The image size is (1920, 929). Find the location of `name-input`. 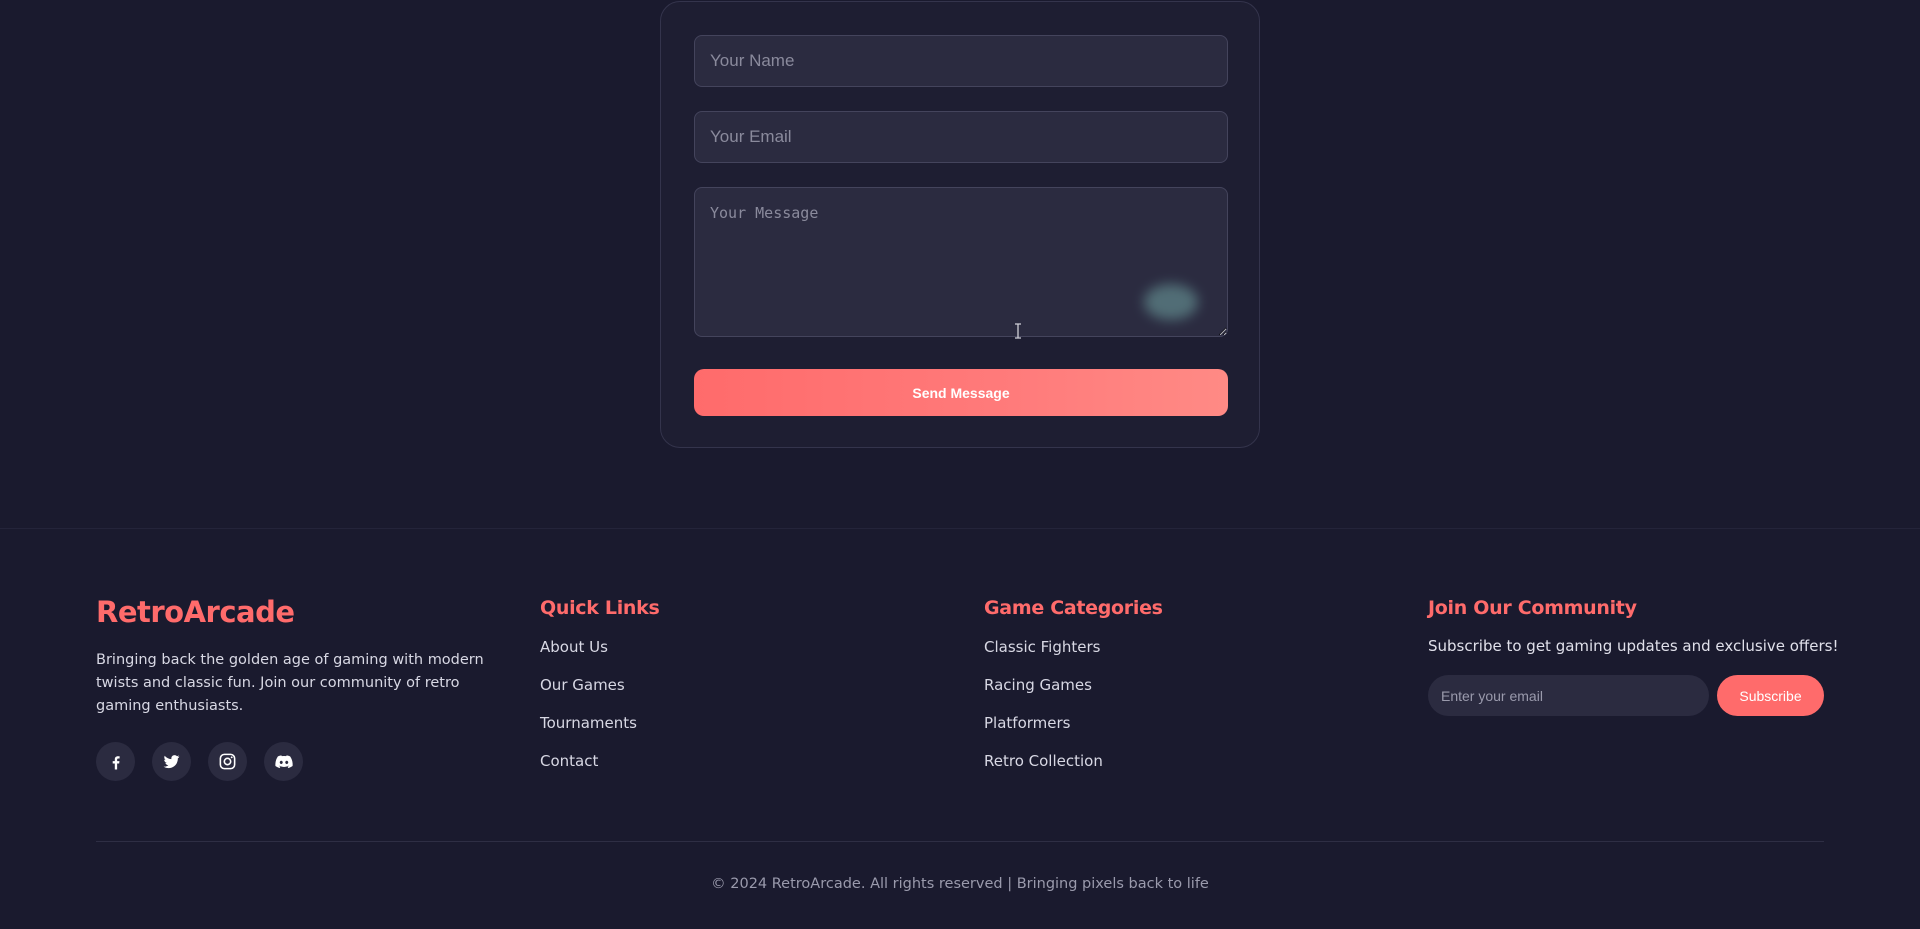

name-input is located at coordinates (961, 61).